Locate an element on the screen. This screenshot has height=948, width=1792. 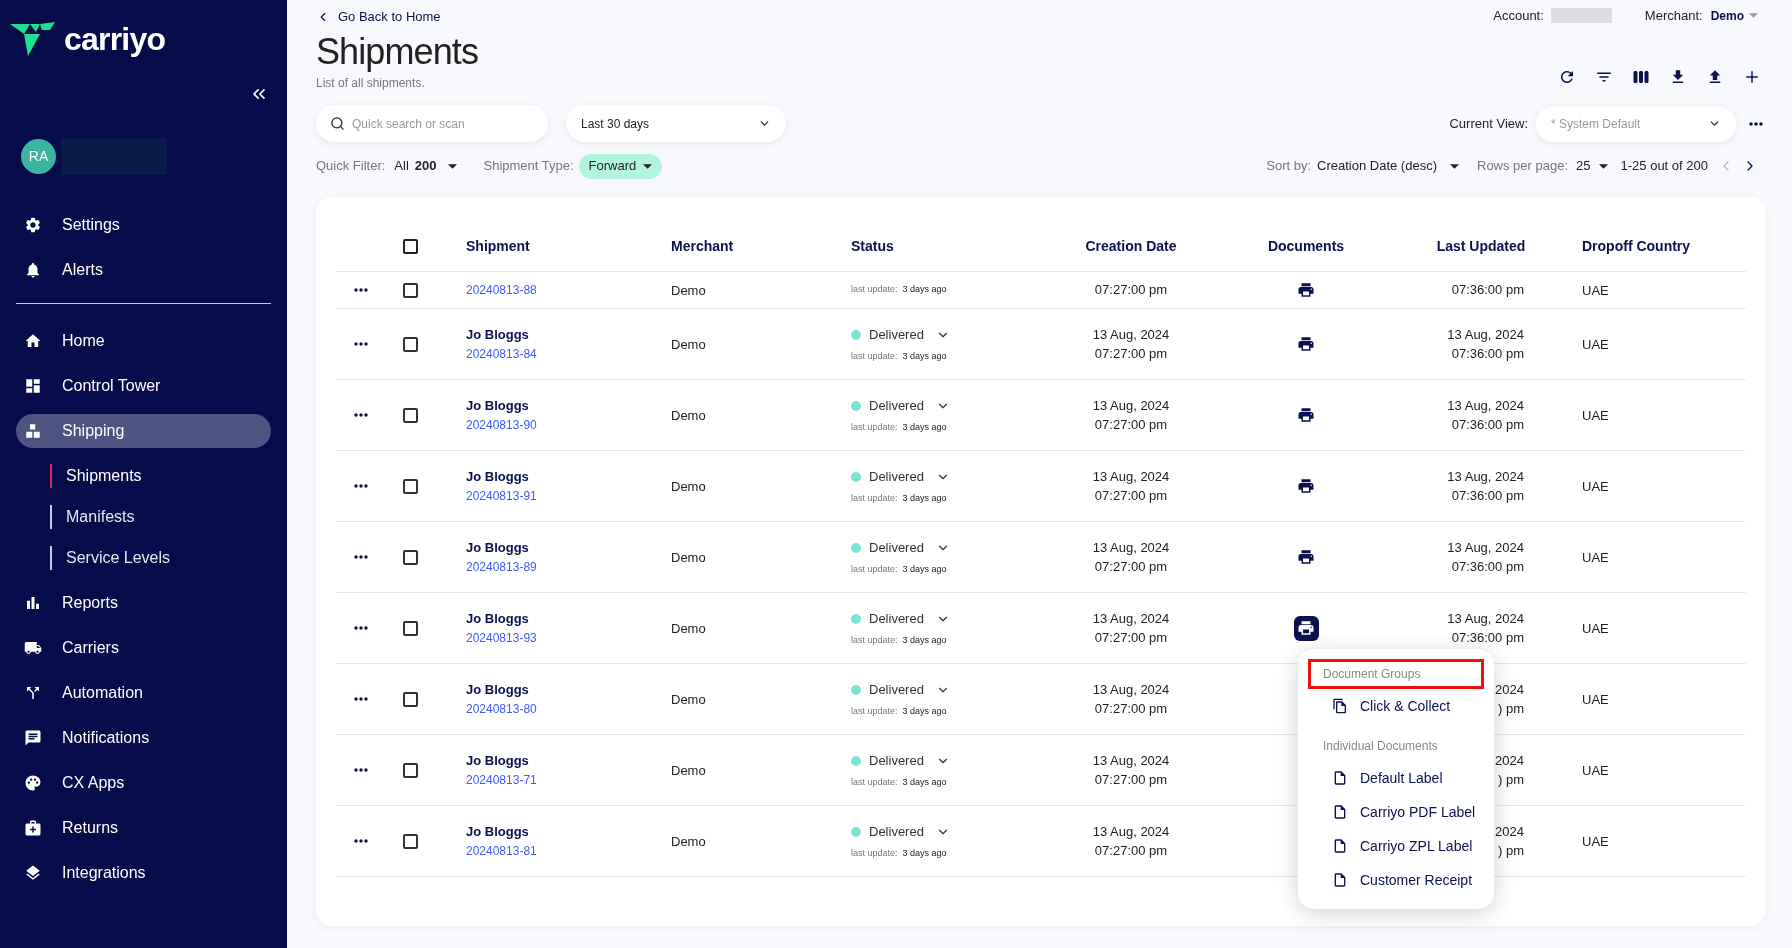
shipment-type-chip: Forward is located at coordinates (620, 166).